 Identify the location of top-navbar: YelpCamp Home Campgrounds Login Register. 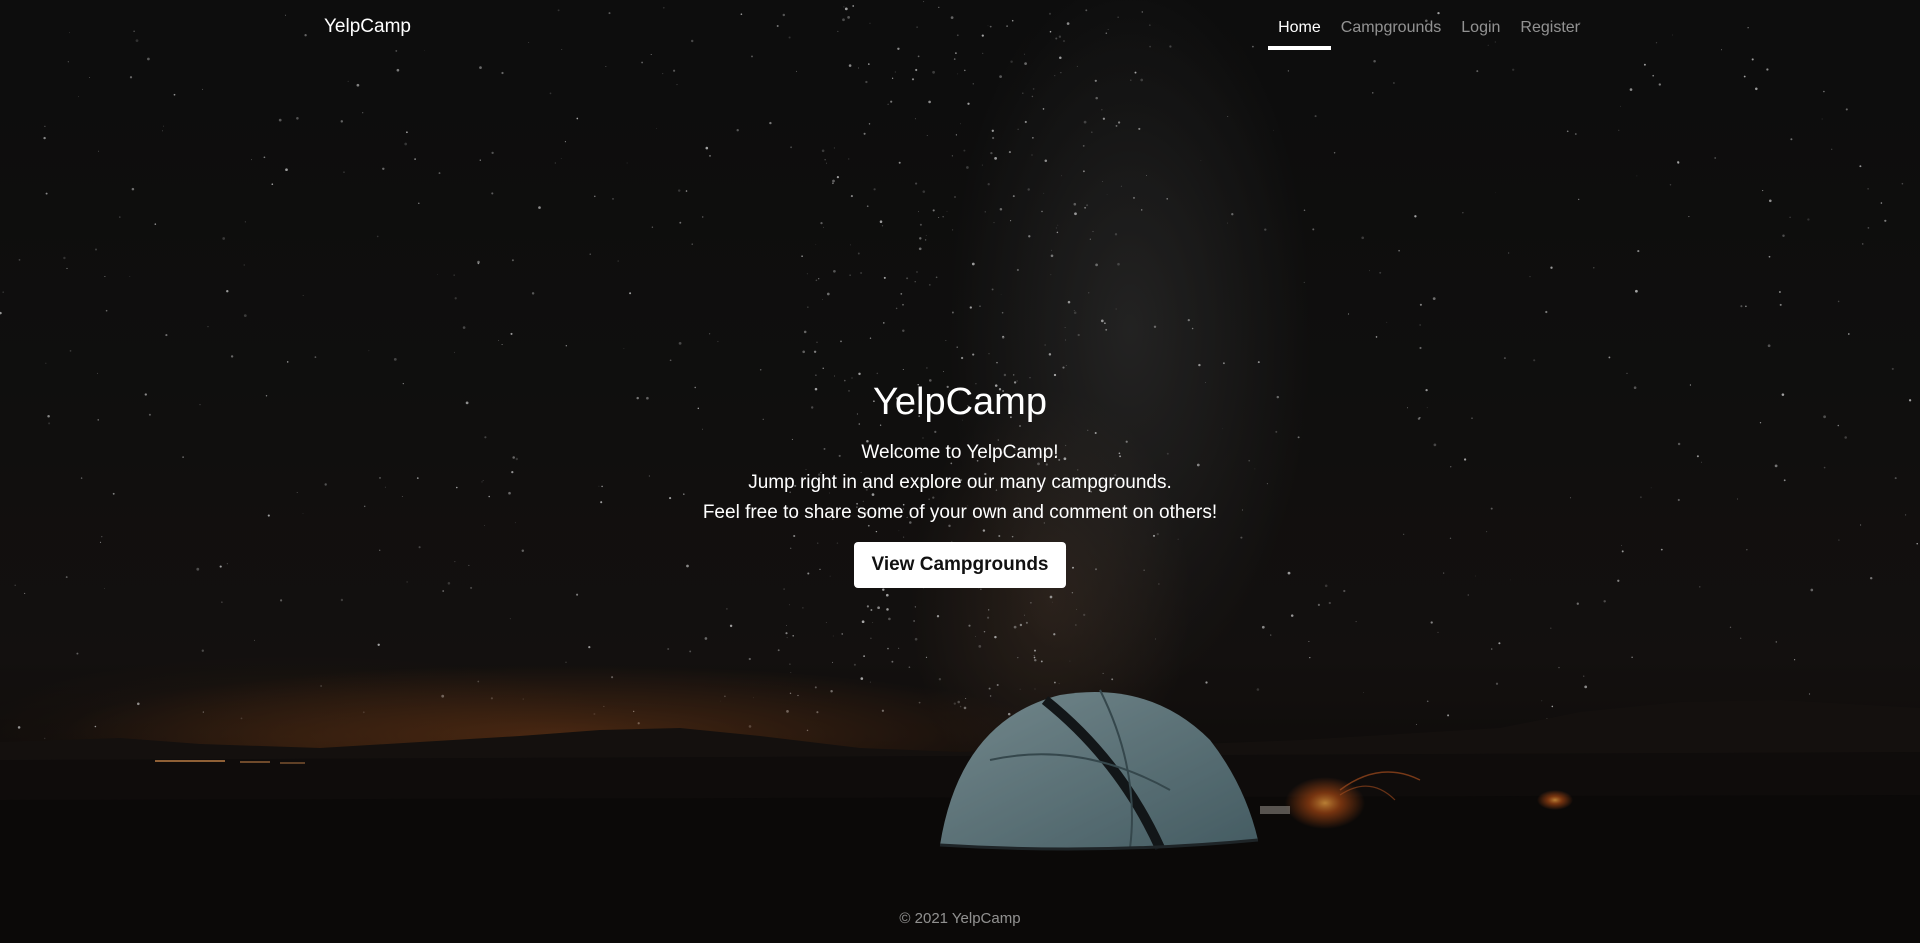
(960, 30).